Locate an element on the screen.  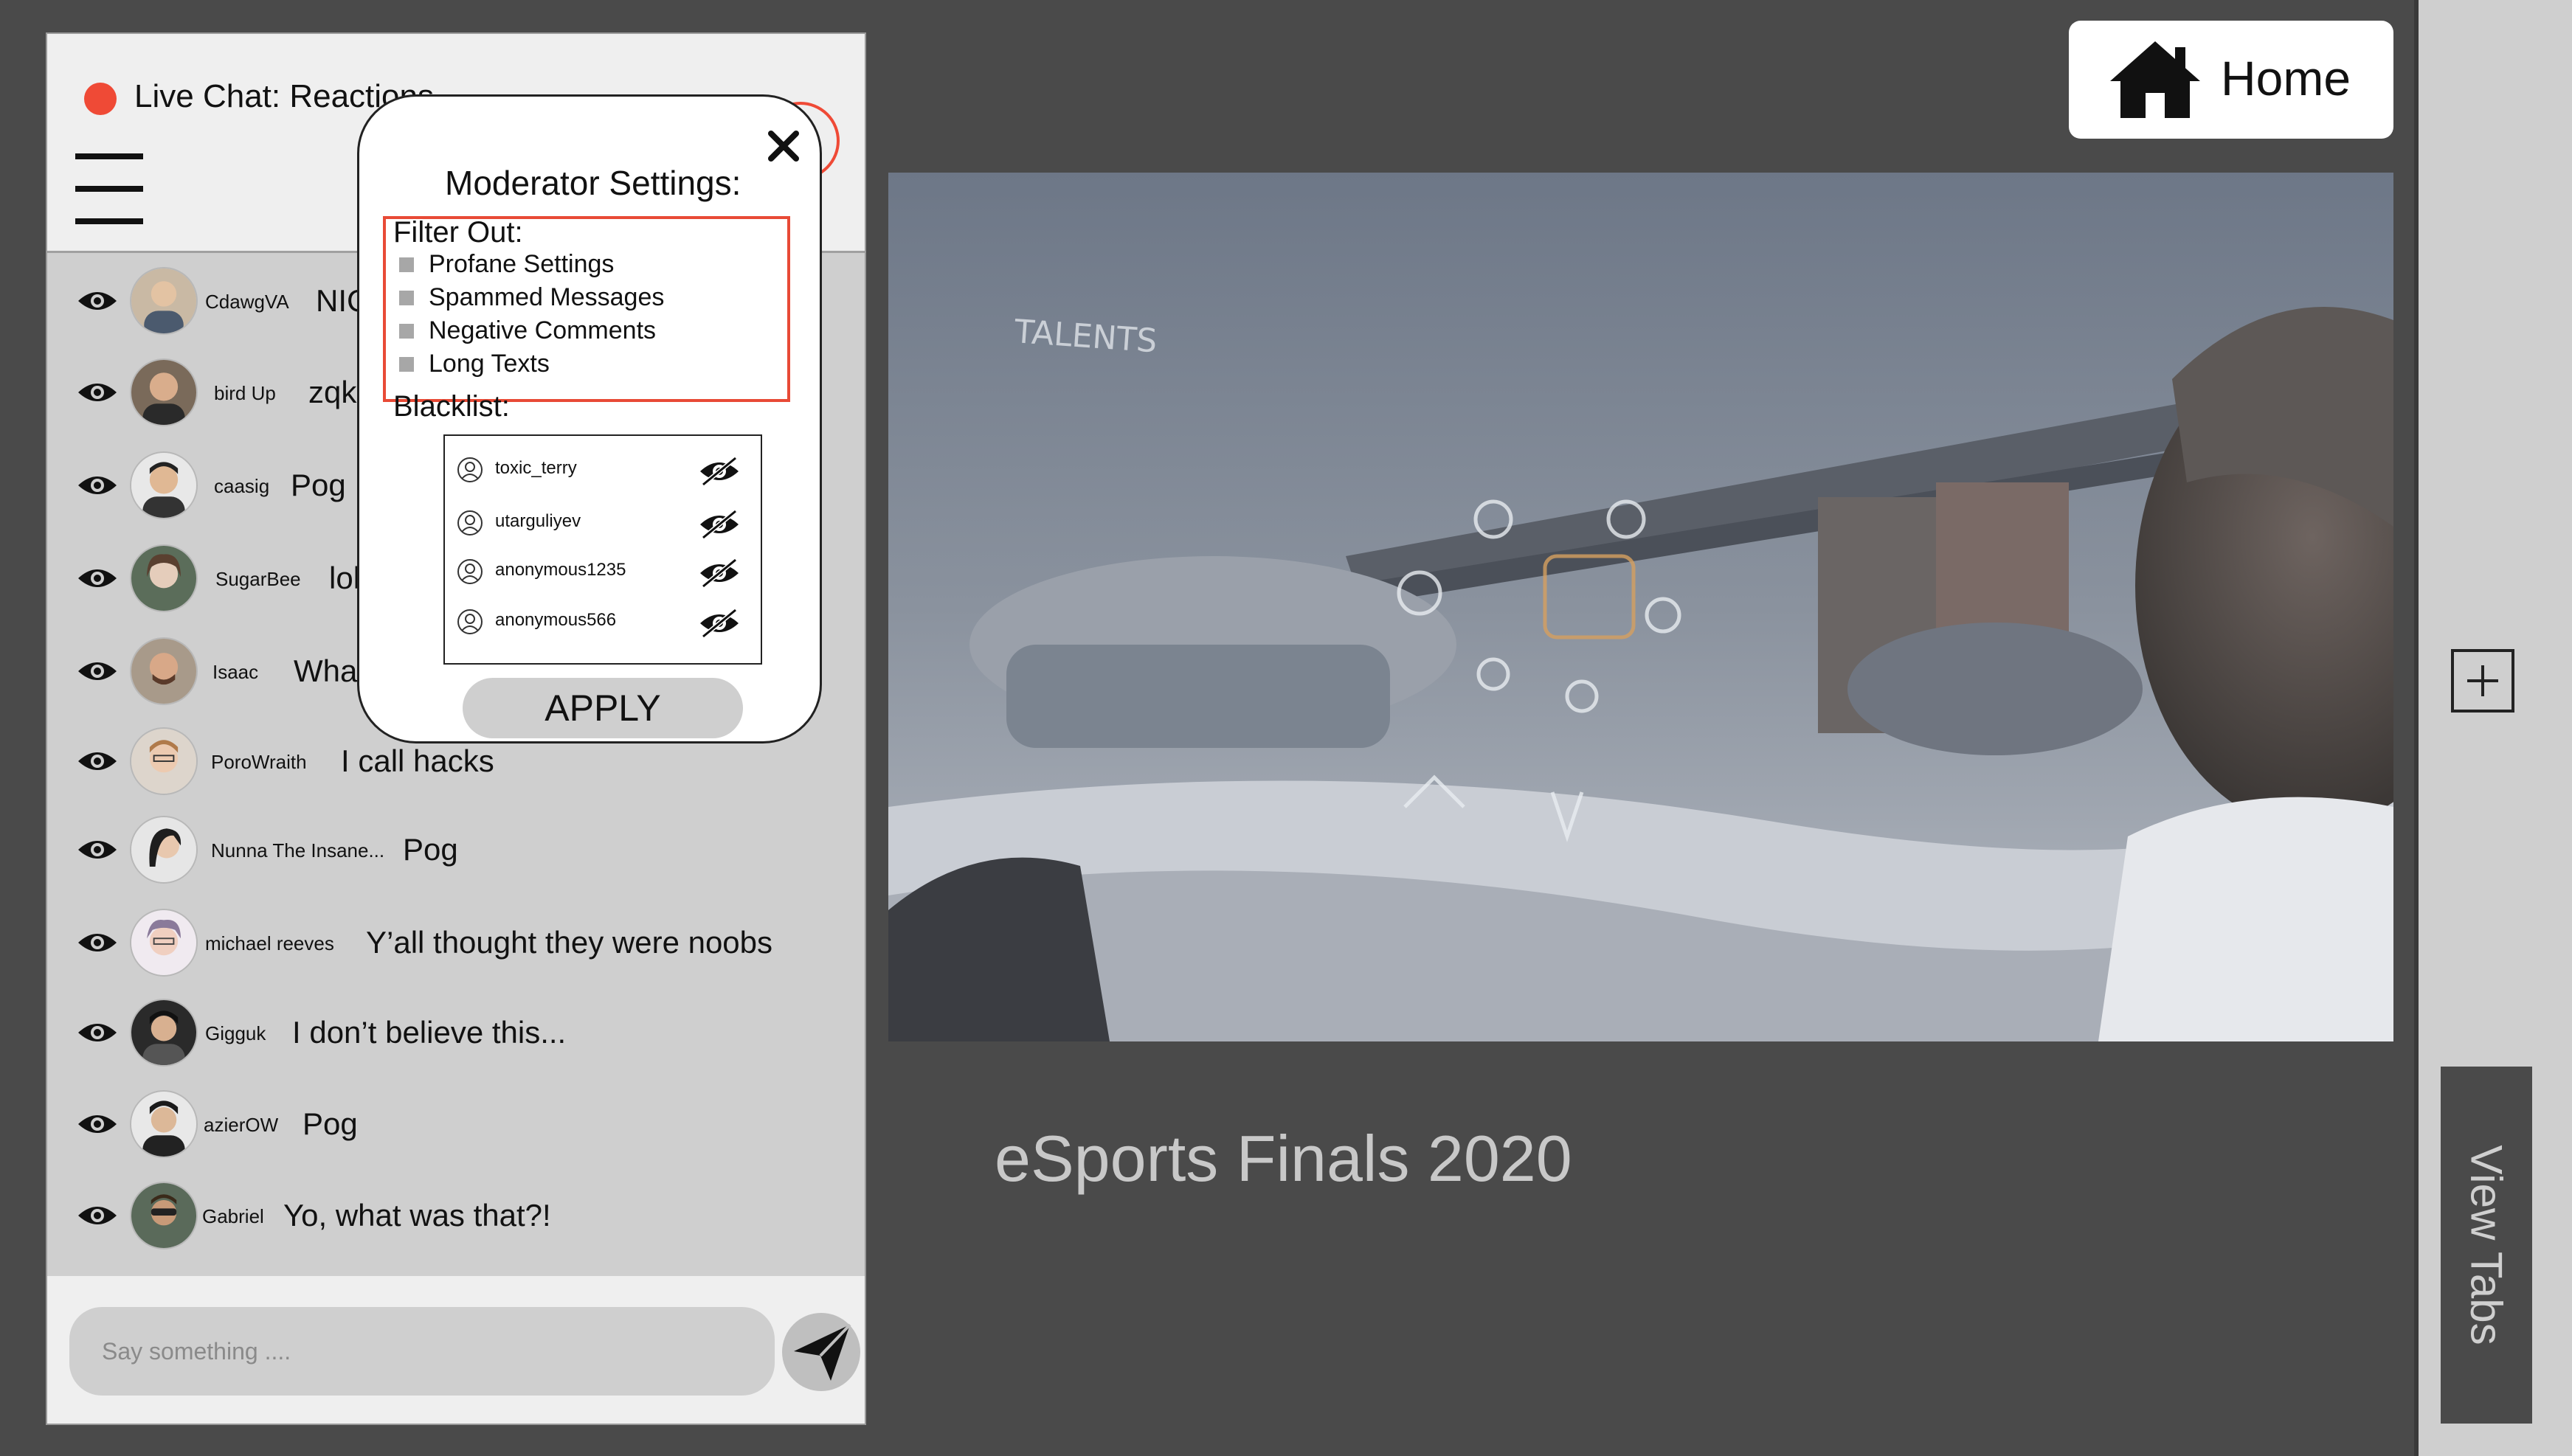
chat-username: CdawgVA is located at coordinates (247, 302).